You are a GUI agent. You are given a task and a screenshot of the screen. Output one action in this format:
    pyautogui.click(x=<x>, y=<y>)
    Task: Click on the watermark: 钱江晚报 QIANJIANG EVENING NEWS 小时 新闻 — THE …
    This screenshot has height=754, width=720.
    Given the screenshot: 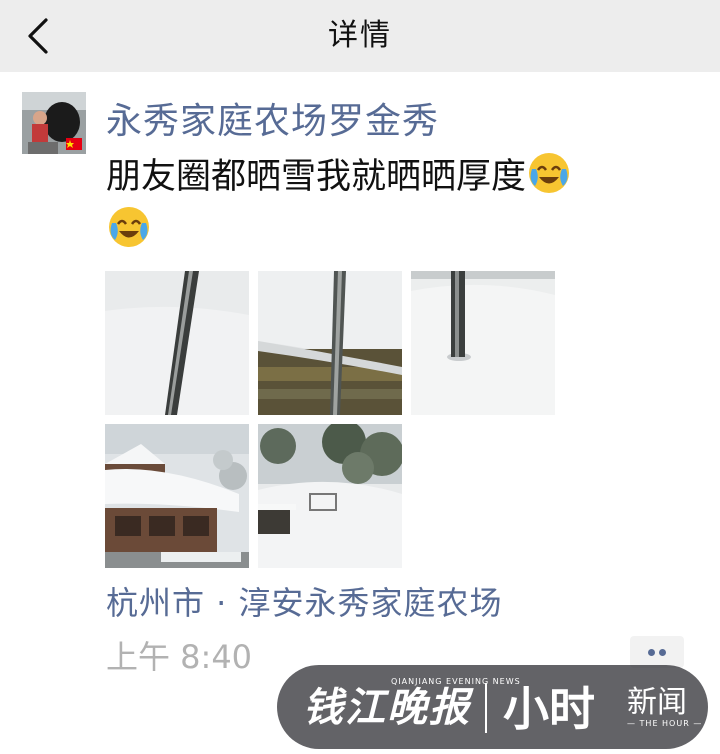 What is the action you would take?
    pyautogui.click(x=492, y=707)
    